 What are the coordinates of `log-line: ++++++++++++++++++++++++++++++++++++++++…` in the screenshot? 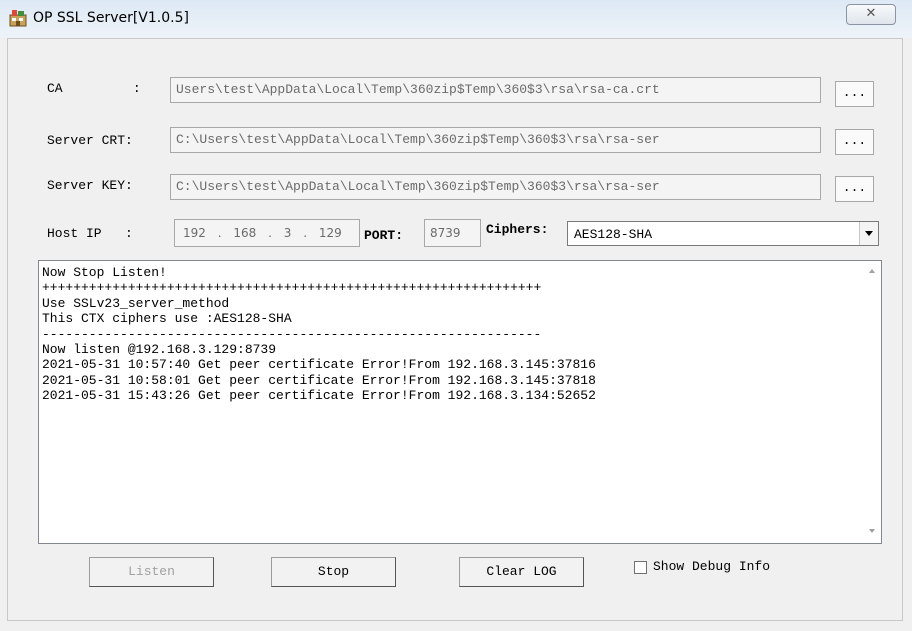 It's located at (292, 288).